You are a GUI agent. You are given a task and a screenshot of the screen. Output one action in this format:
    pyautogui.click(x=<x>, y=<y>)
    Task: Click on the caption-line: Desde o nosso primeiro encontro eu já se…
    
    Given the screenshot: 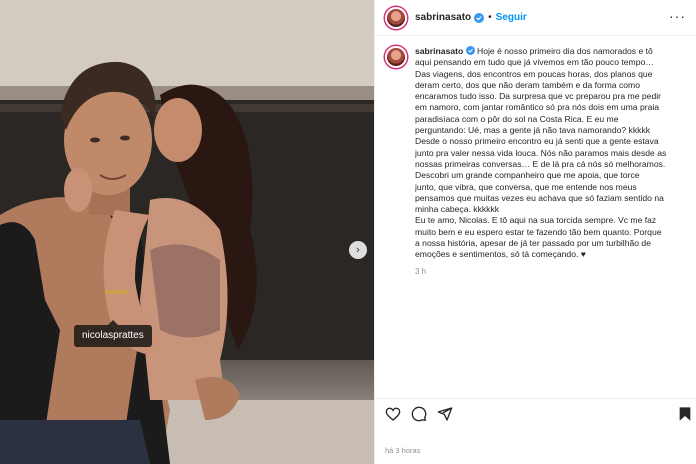 What is the action you would take?
    pyautogui.click(x=537, y=141)
    